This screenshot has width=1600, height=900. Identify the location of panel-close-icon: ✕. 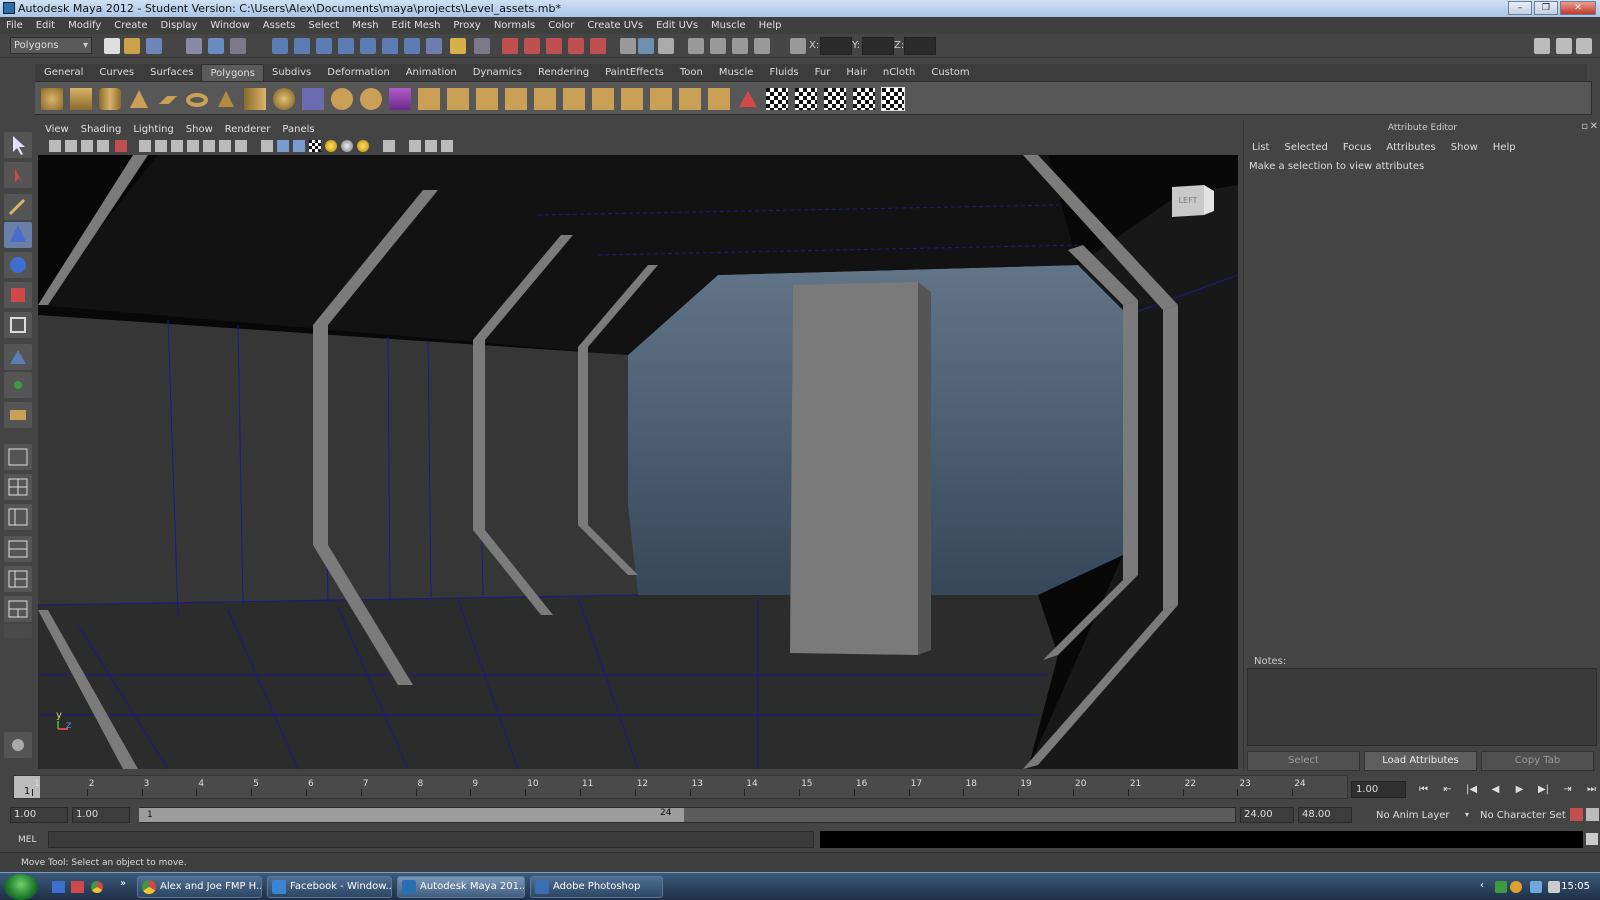
(1594, 126).